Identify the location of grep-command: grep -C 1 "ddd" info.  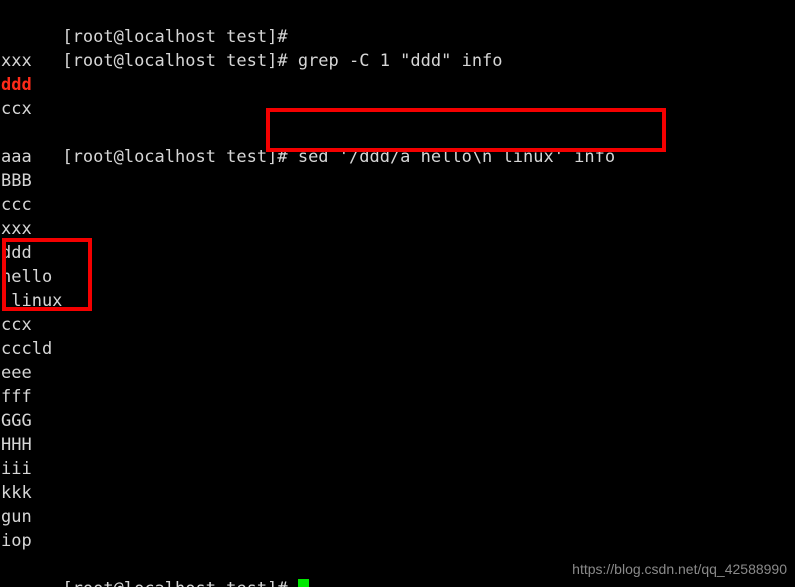
(395, 61).